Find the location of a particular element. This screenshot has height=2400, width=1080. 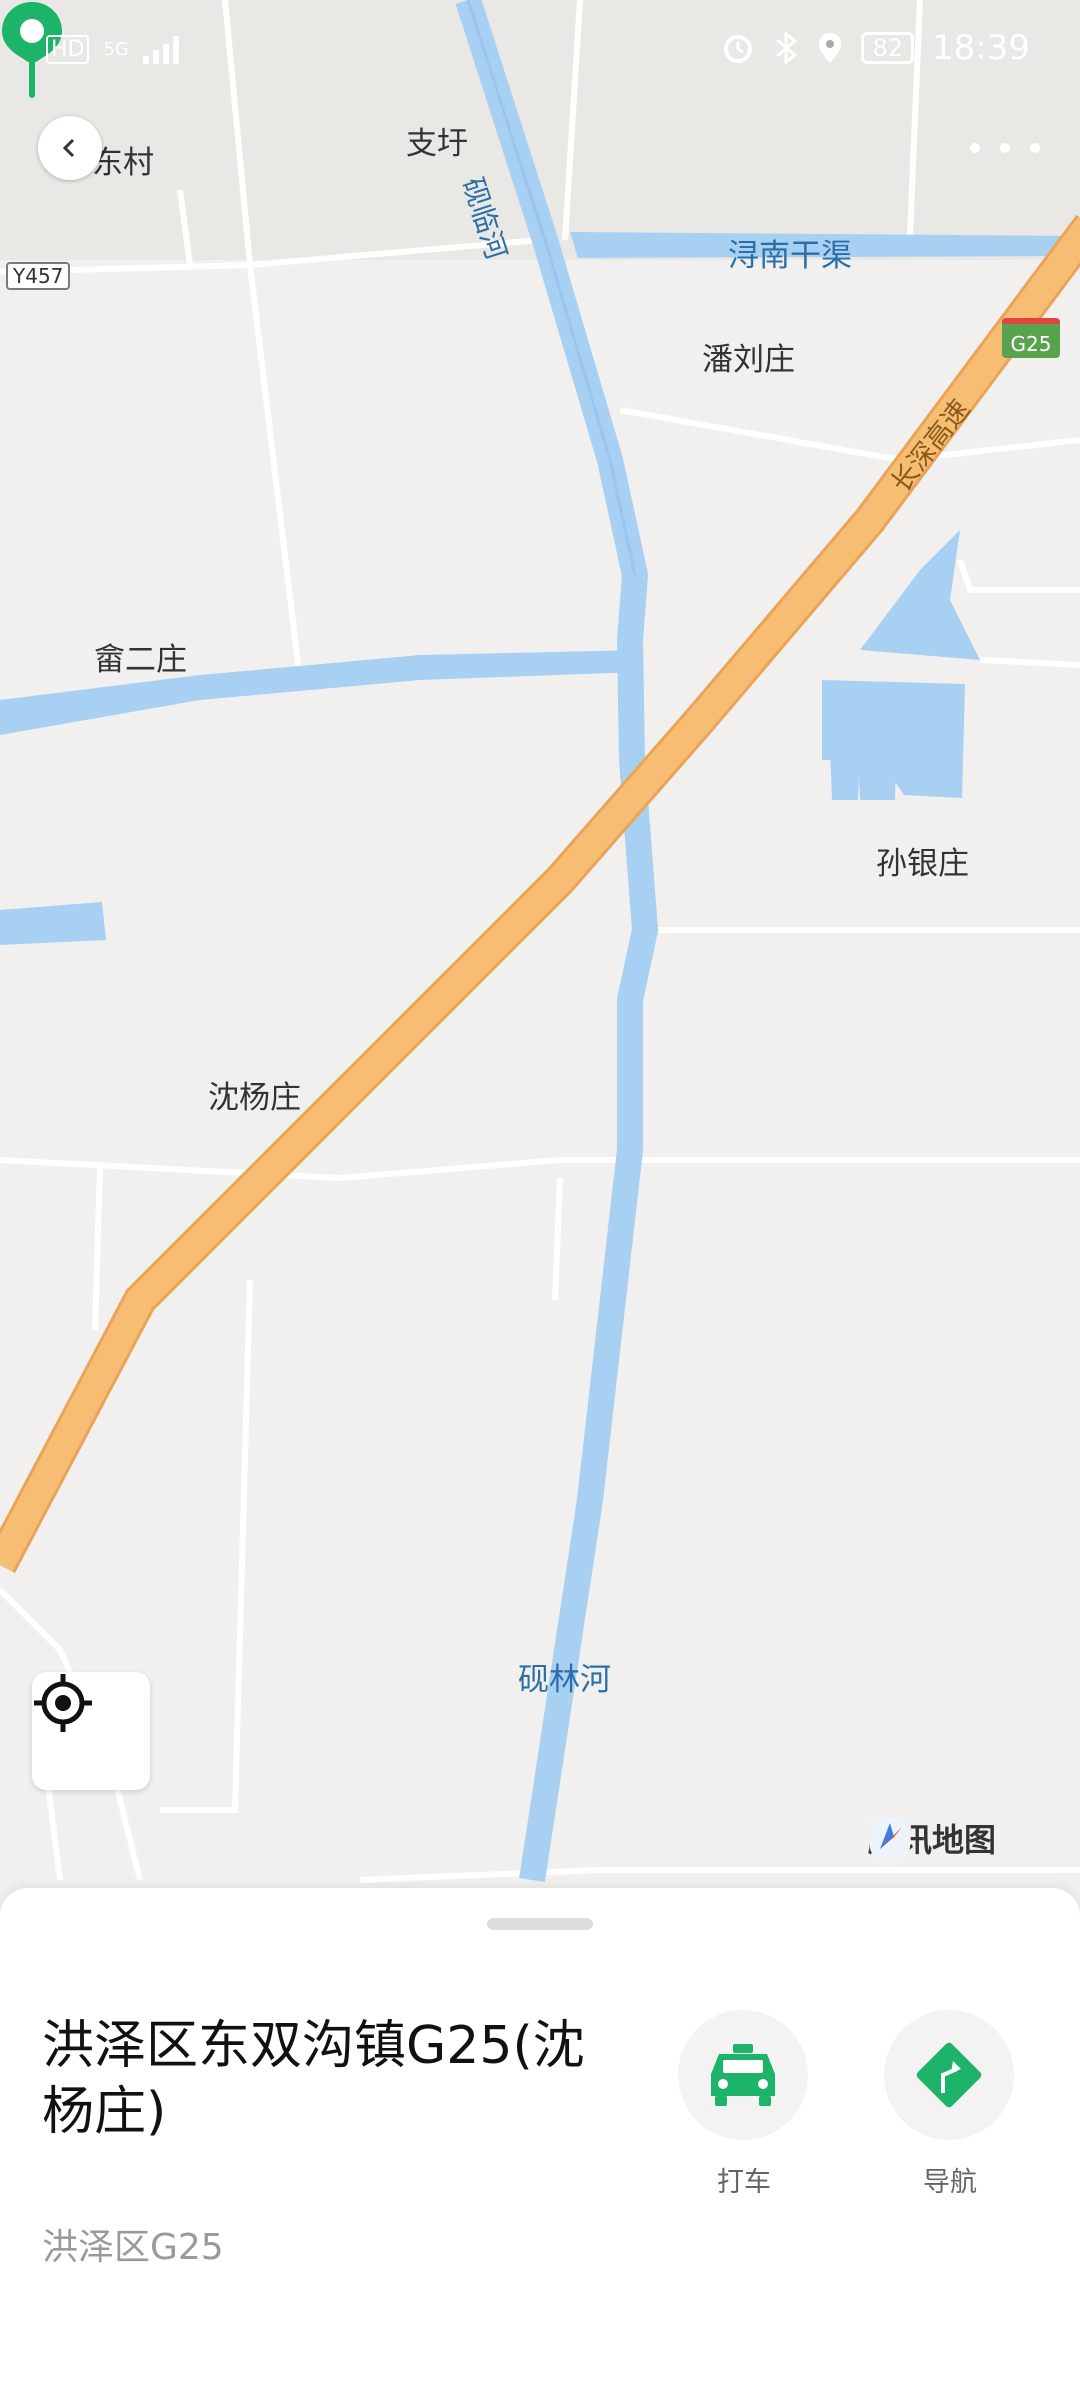

locate-me-button is located at coordinates (91, 1731).